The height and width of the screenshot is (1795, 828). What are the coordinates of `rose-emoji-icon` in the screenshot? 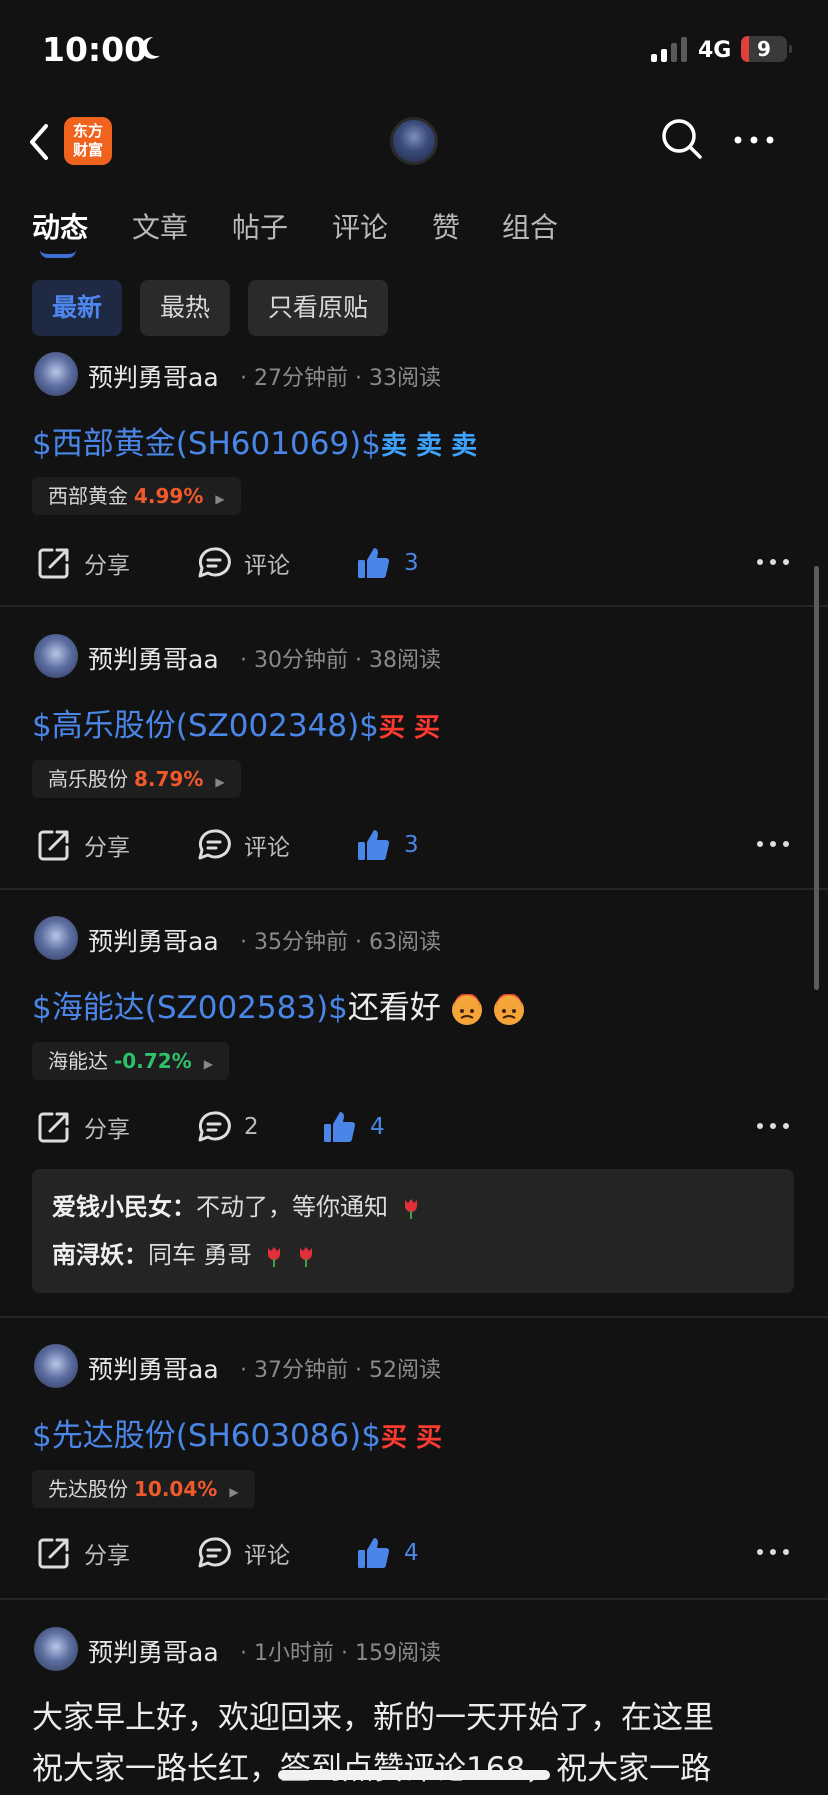 It's located at (305, 1257).